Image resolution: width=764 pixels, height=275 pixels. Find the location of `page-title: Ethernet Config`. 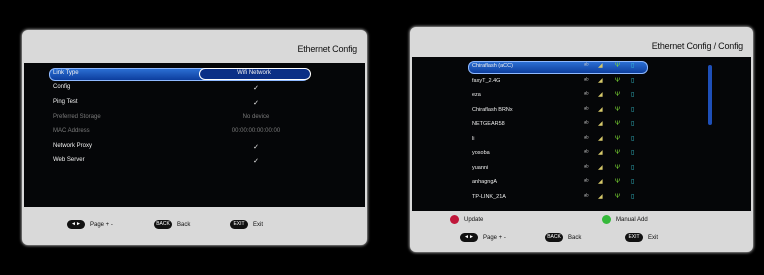

page-title: Ethernet Config is located at coordinates (327, 49).